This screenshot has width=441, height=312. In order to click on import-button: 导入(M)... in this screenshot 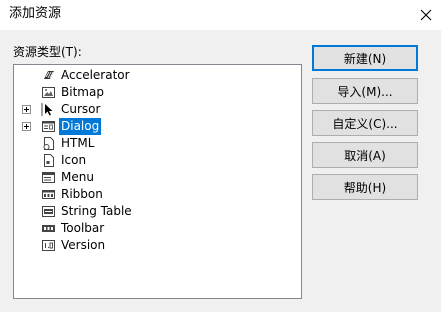, I will do `click(365, 91)`.